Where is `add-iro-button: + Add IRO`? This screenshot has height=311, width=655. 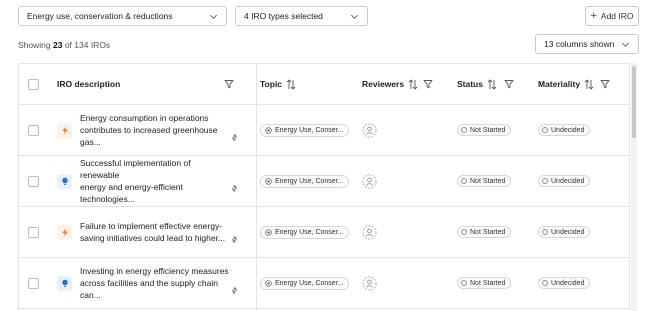 add-iro-button: + Add IRO is located at coordinates (612, 16).